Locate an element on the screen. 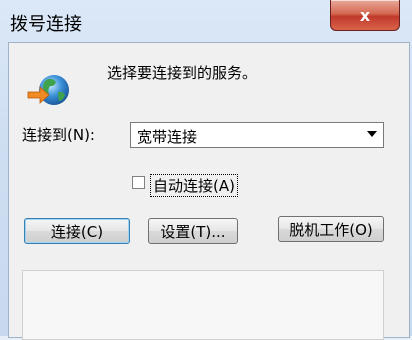 The width and height of the screenshot is (412, 340). connect-to-label: 连接到(N): is located at coordinates (58, 135).